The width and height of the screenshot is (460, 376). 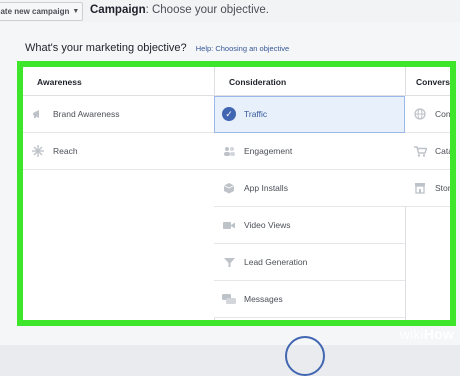 What do you see at coordinates (267, 225) in the screenshot?
I see `objective-label: Video Views` at bounding box center [267, 225].